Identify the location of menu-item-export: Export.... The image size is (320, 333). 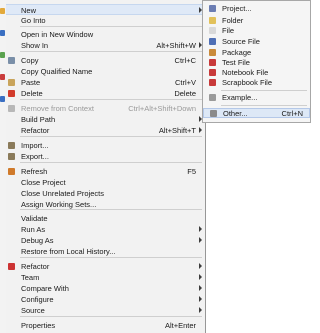
(105, 156).